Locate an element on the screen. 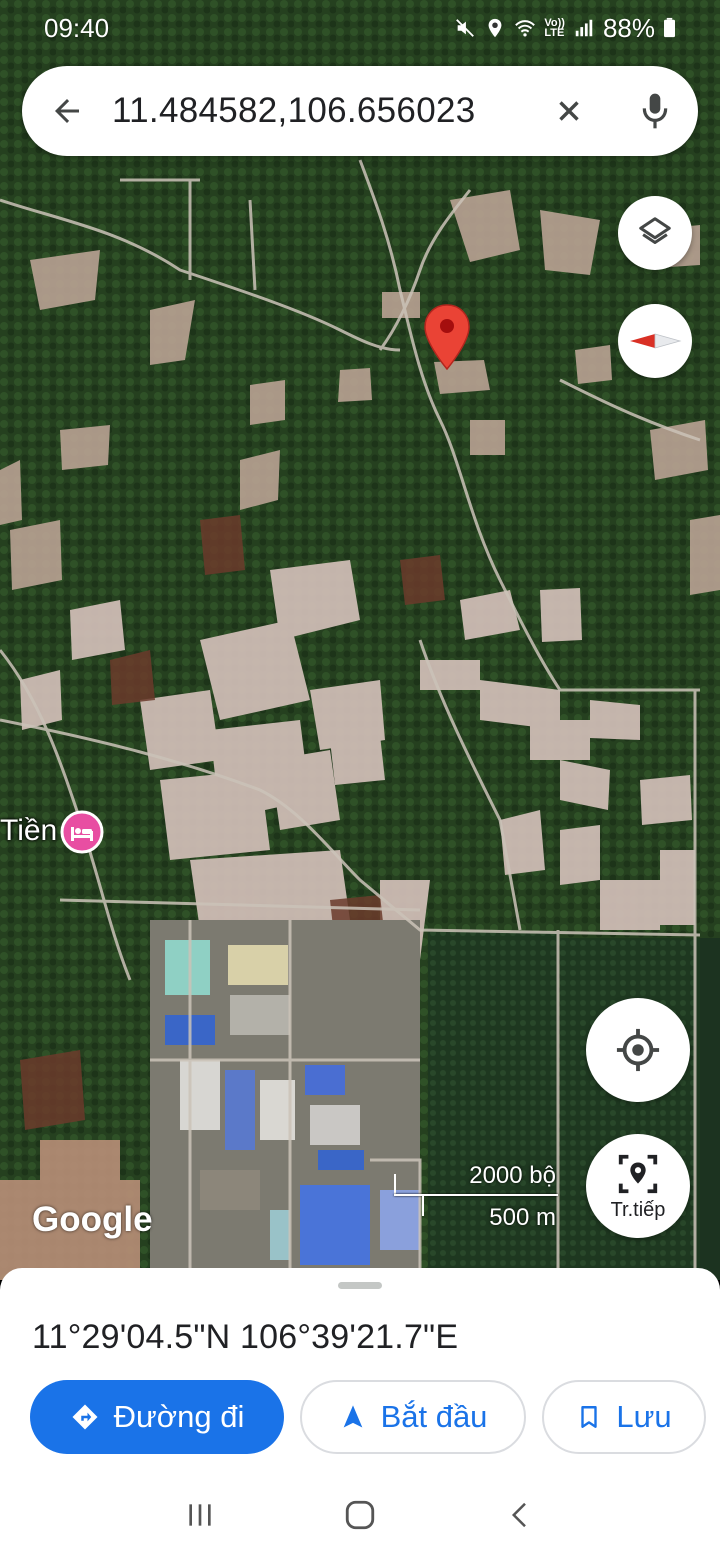 This screenshot has width=720, height=1560. layers-button is located at coordinates (655, 233).